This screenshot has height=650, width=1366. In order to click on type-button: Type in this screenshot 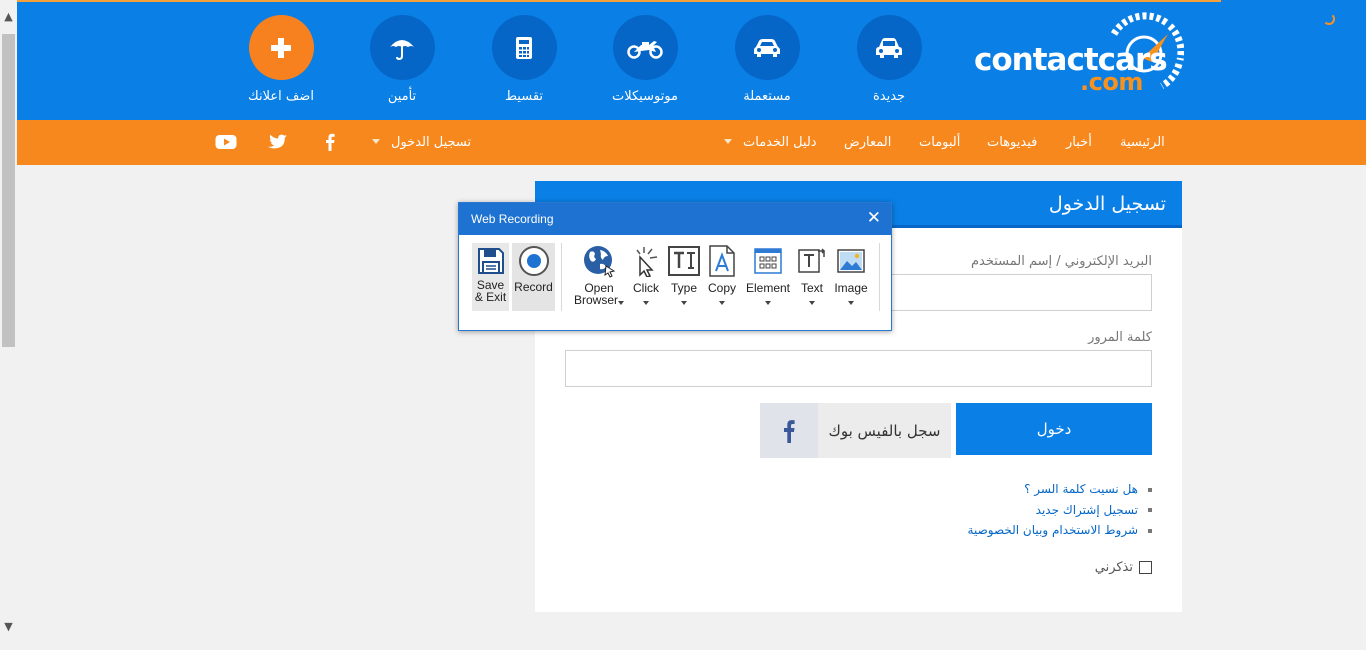, I will do `click(684, 277)`.